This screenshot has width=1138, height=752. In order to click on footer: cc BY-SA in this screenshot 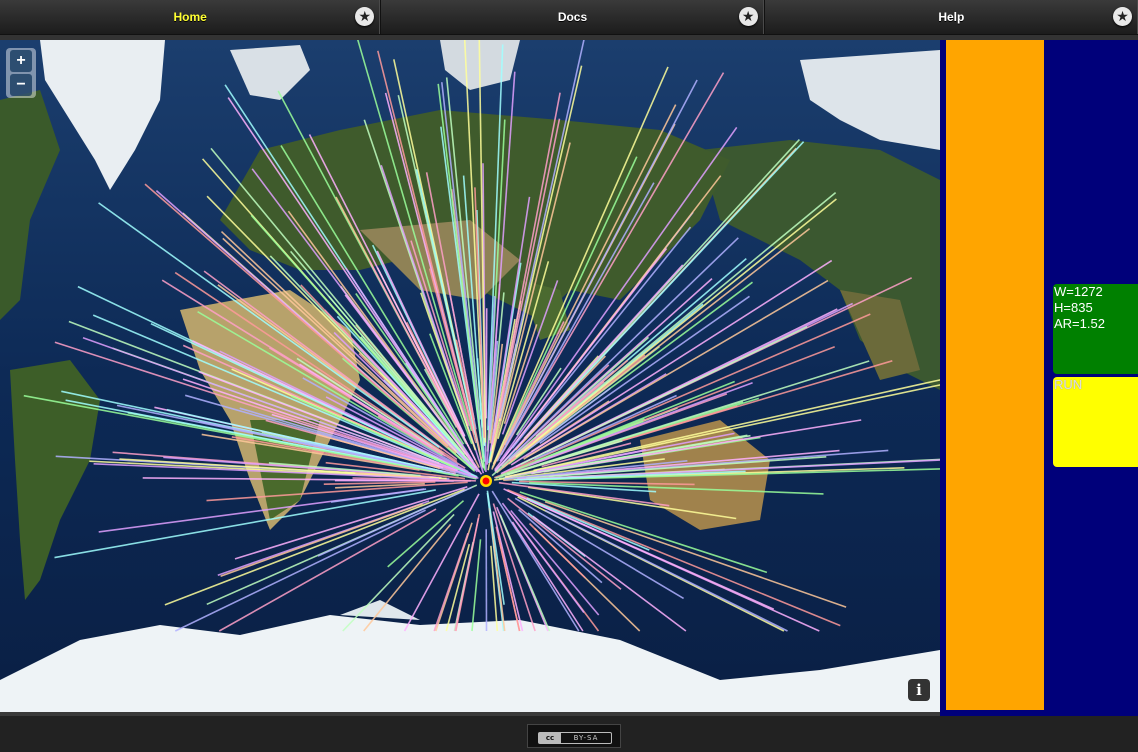, I will do `click(569, 734)`.